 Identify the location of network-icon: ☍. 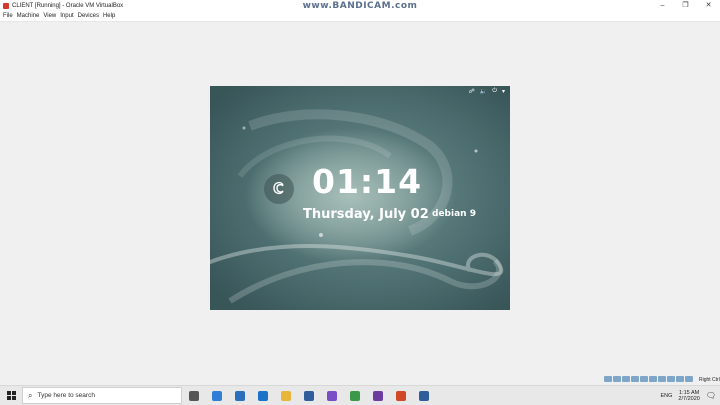
(472, 91).